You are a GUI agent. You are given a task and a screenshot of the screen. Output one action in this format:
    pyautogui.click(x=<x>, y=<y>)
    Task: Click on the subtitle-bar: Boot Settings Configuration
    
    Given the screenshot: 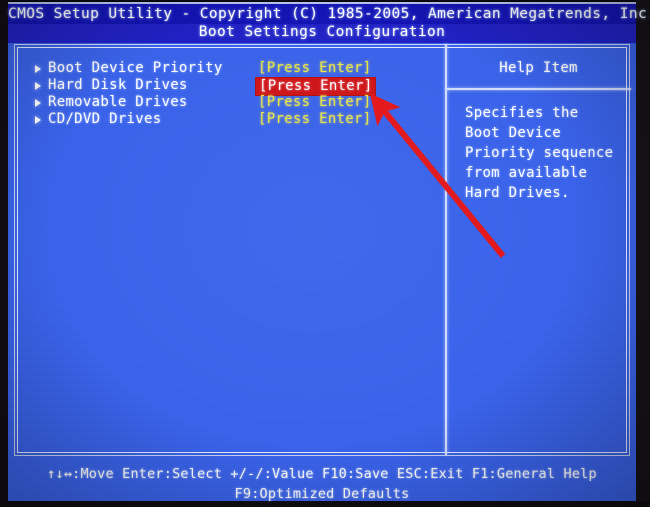 What is the action you would take?
    pyautogui.click(x=322, y=33)
    